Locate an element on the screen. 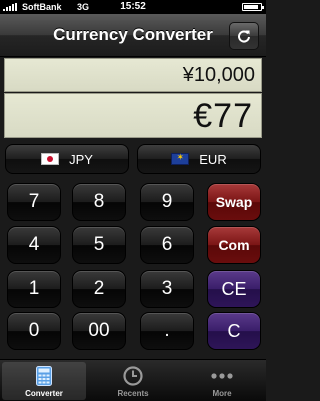  clear-entry-button: CE is located at coordinates (234, 289).